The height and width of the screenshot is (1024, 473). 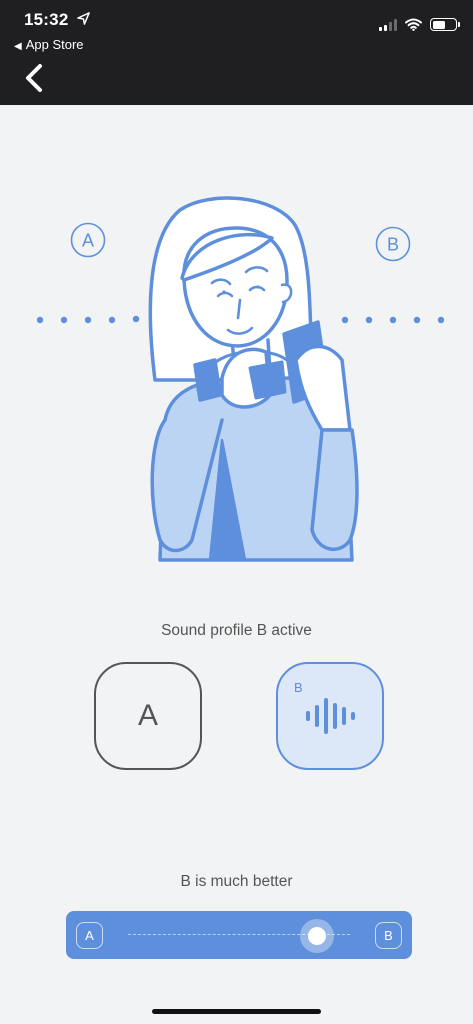 I want to click on system-icons, so click(x=419, y=24).